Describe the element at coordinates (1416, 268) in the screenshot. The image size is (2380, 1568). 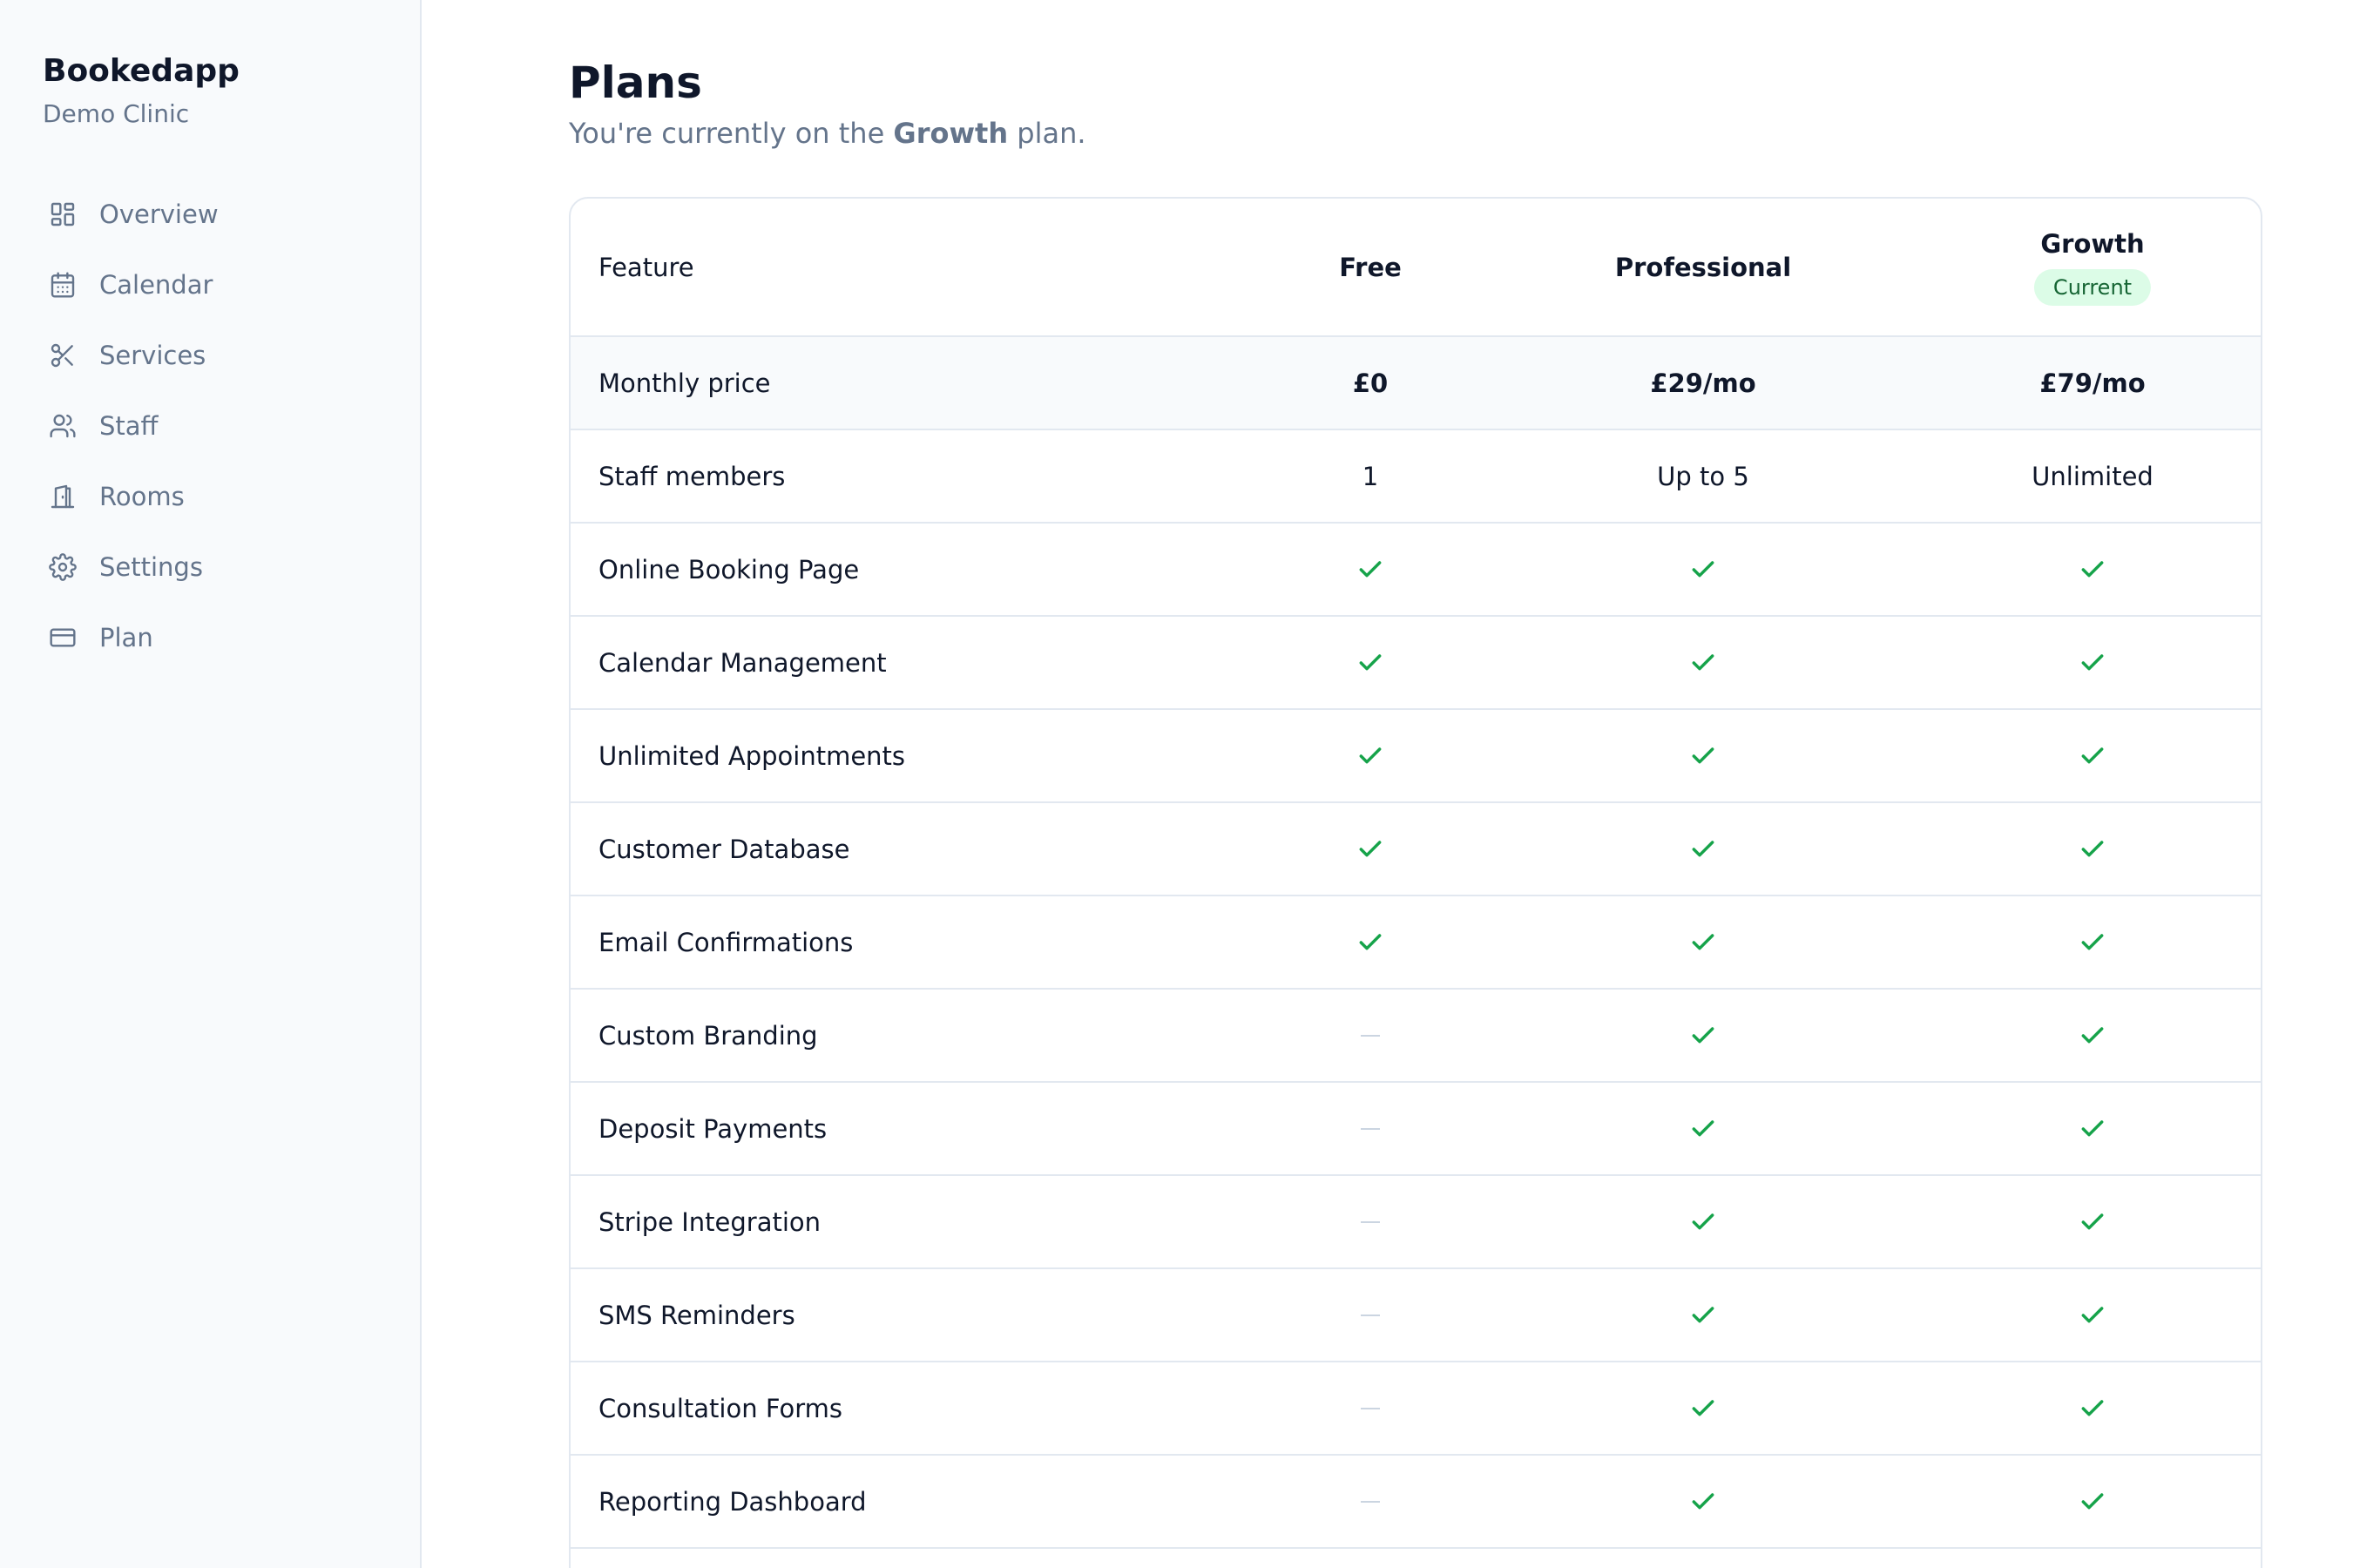
I see `table-header: Feature Free Professional Growth Current` at that location.